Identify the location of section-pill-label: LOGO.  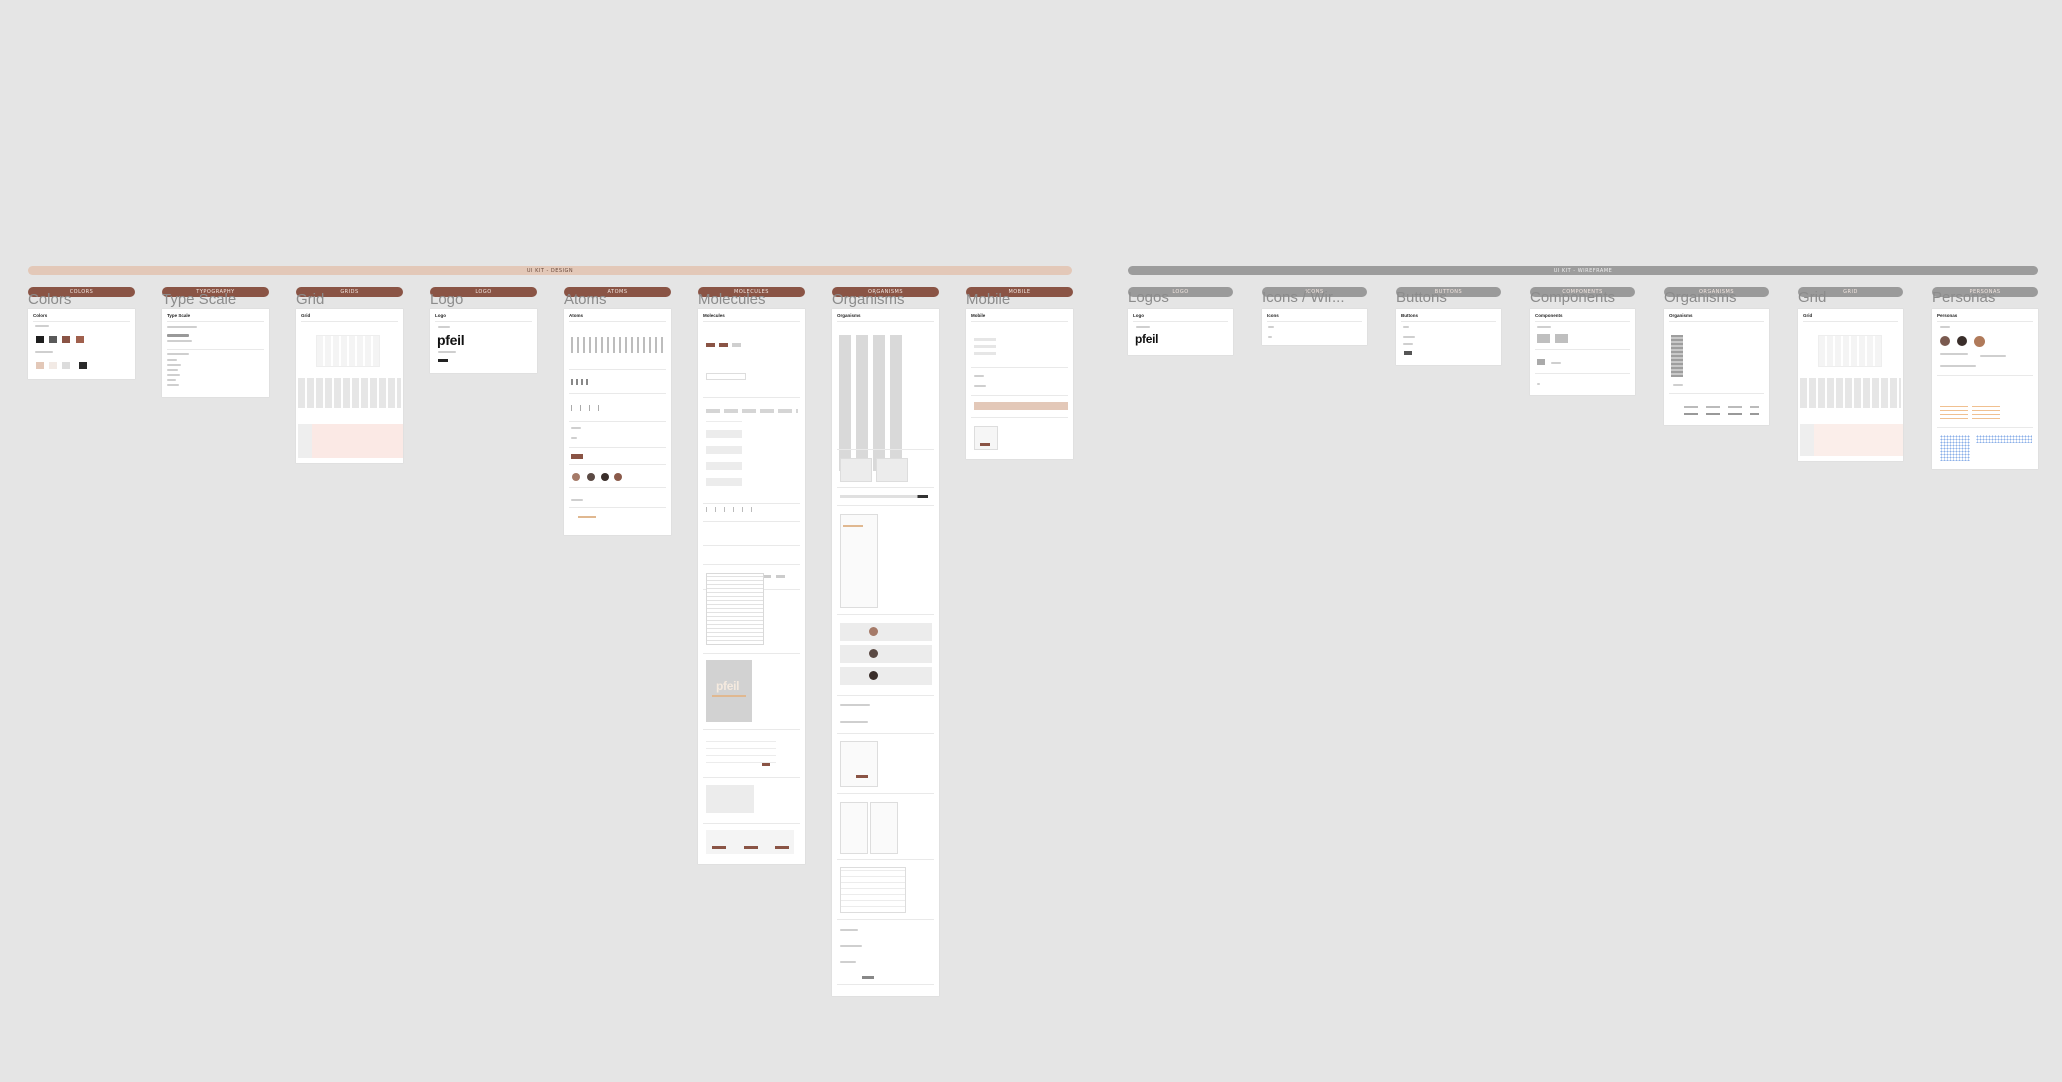
(483, 292).